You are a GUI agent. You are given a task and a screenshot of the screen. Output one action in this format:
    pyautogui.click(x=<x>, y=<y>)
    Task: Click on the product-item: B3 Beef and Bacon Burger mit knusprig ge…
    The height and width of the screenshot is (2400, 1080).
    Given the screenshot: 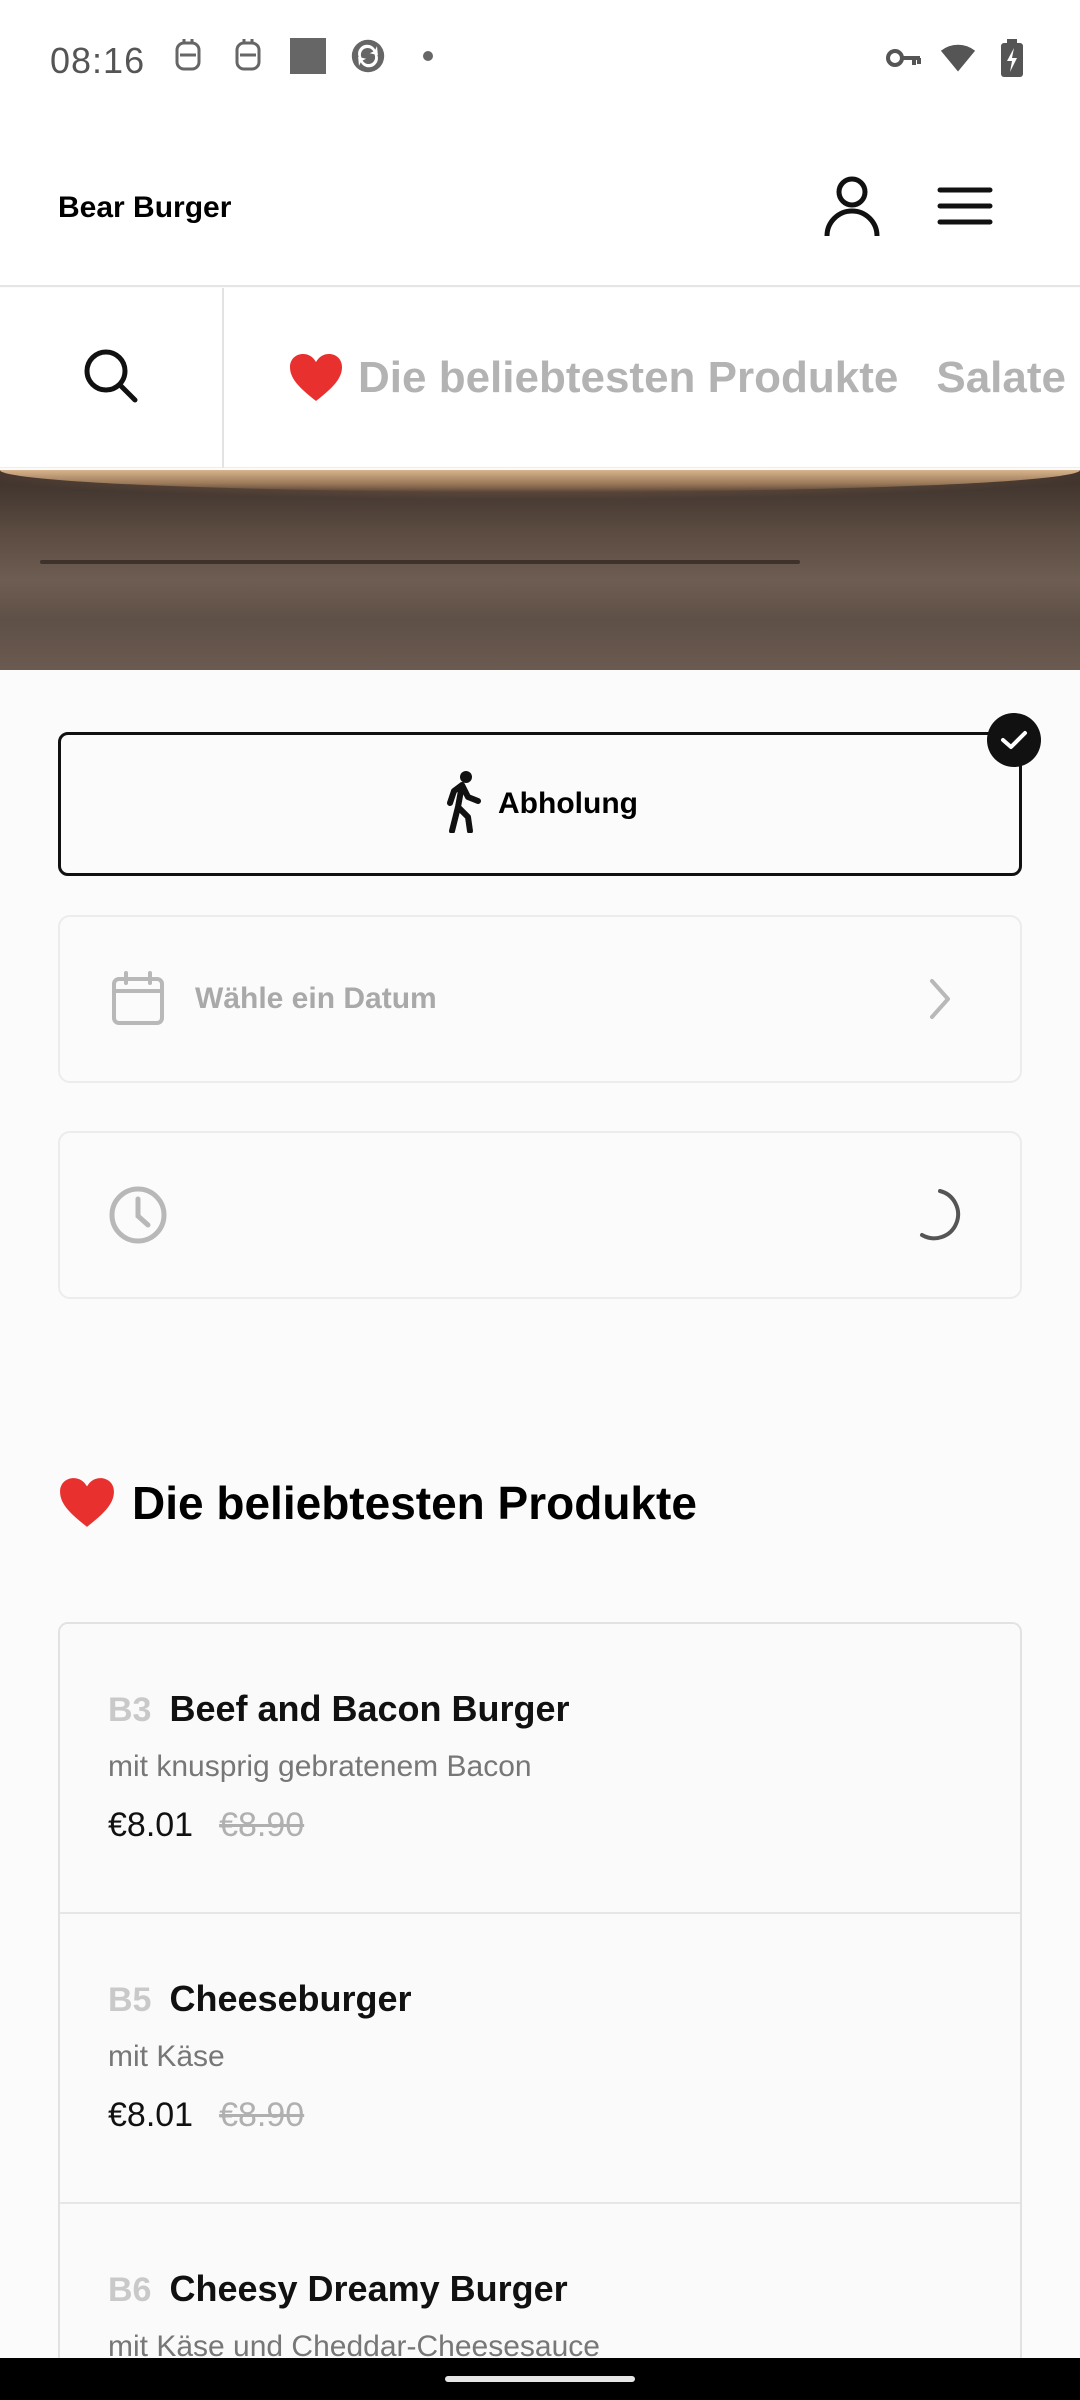 What is the action you would take?
    pyautogui.click(x=540, y=1769)
    